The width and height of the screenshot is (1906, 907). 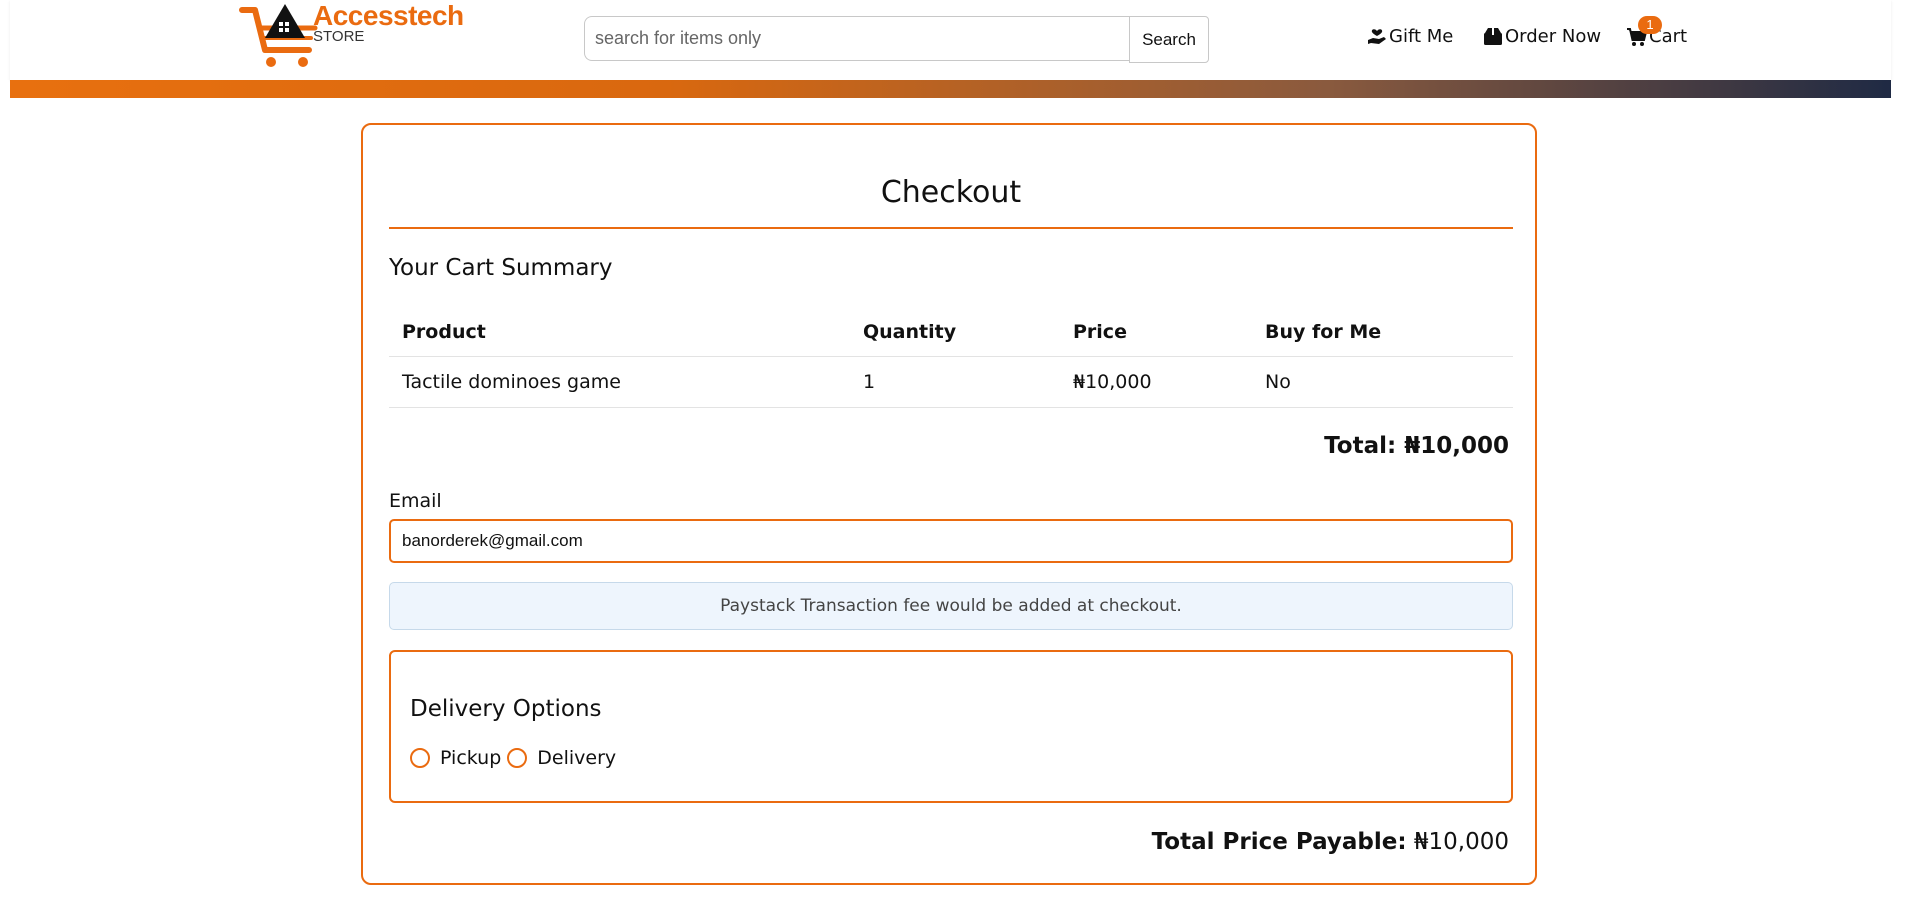 What do you see at coordinates (1100, 332) in the screenshot?
I see `column-header-price: Price` at bounding box center [1100, 332].